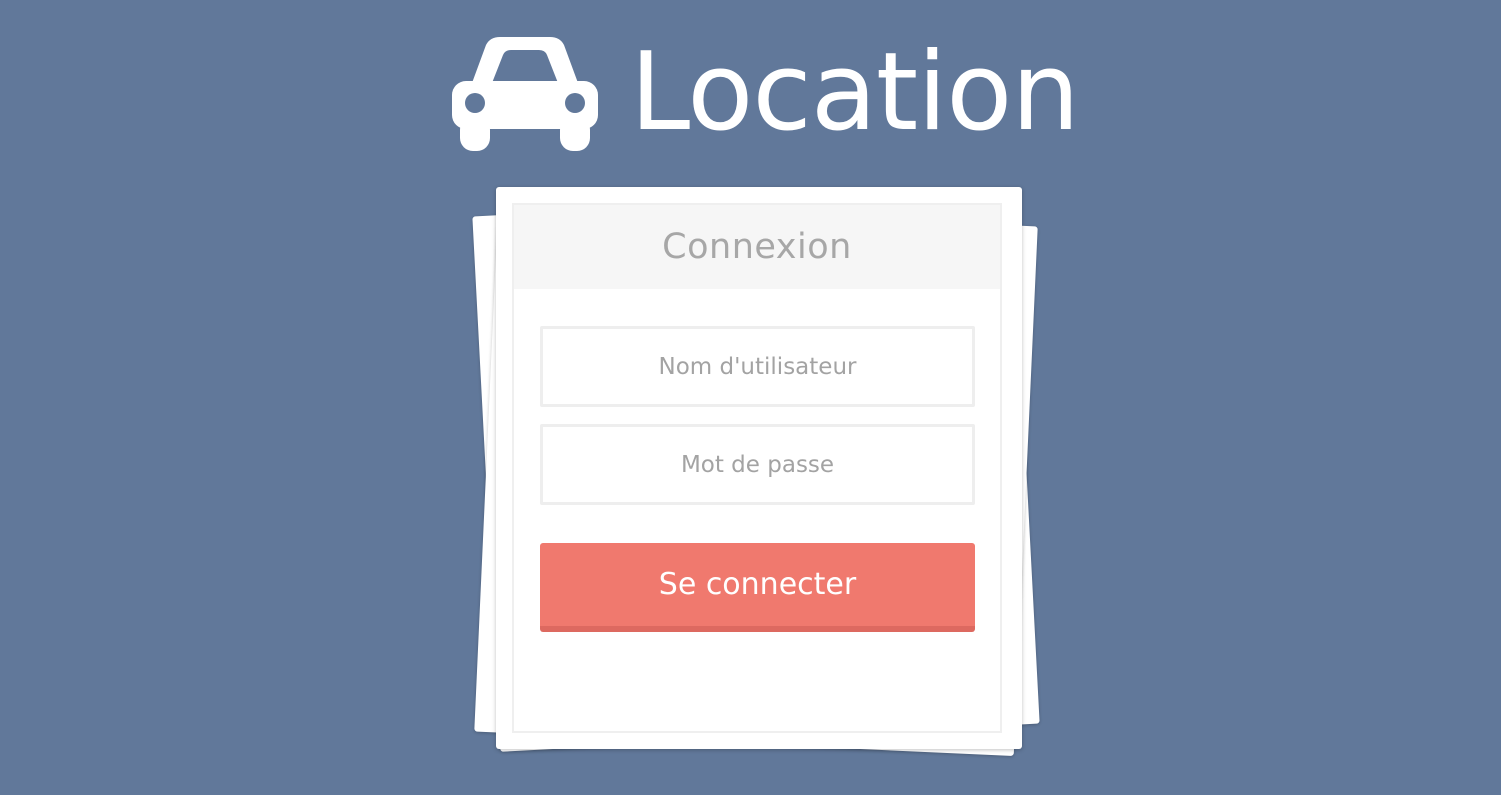 Image resolution: width=1501 pixels, height=795 pixels. I want to click on car-icon, so click(525, 94).